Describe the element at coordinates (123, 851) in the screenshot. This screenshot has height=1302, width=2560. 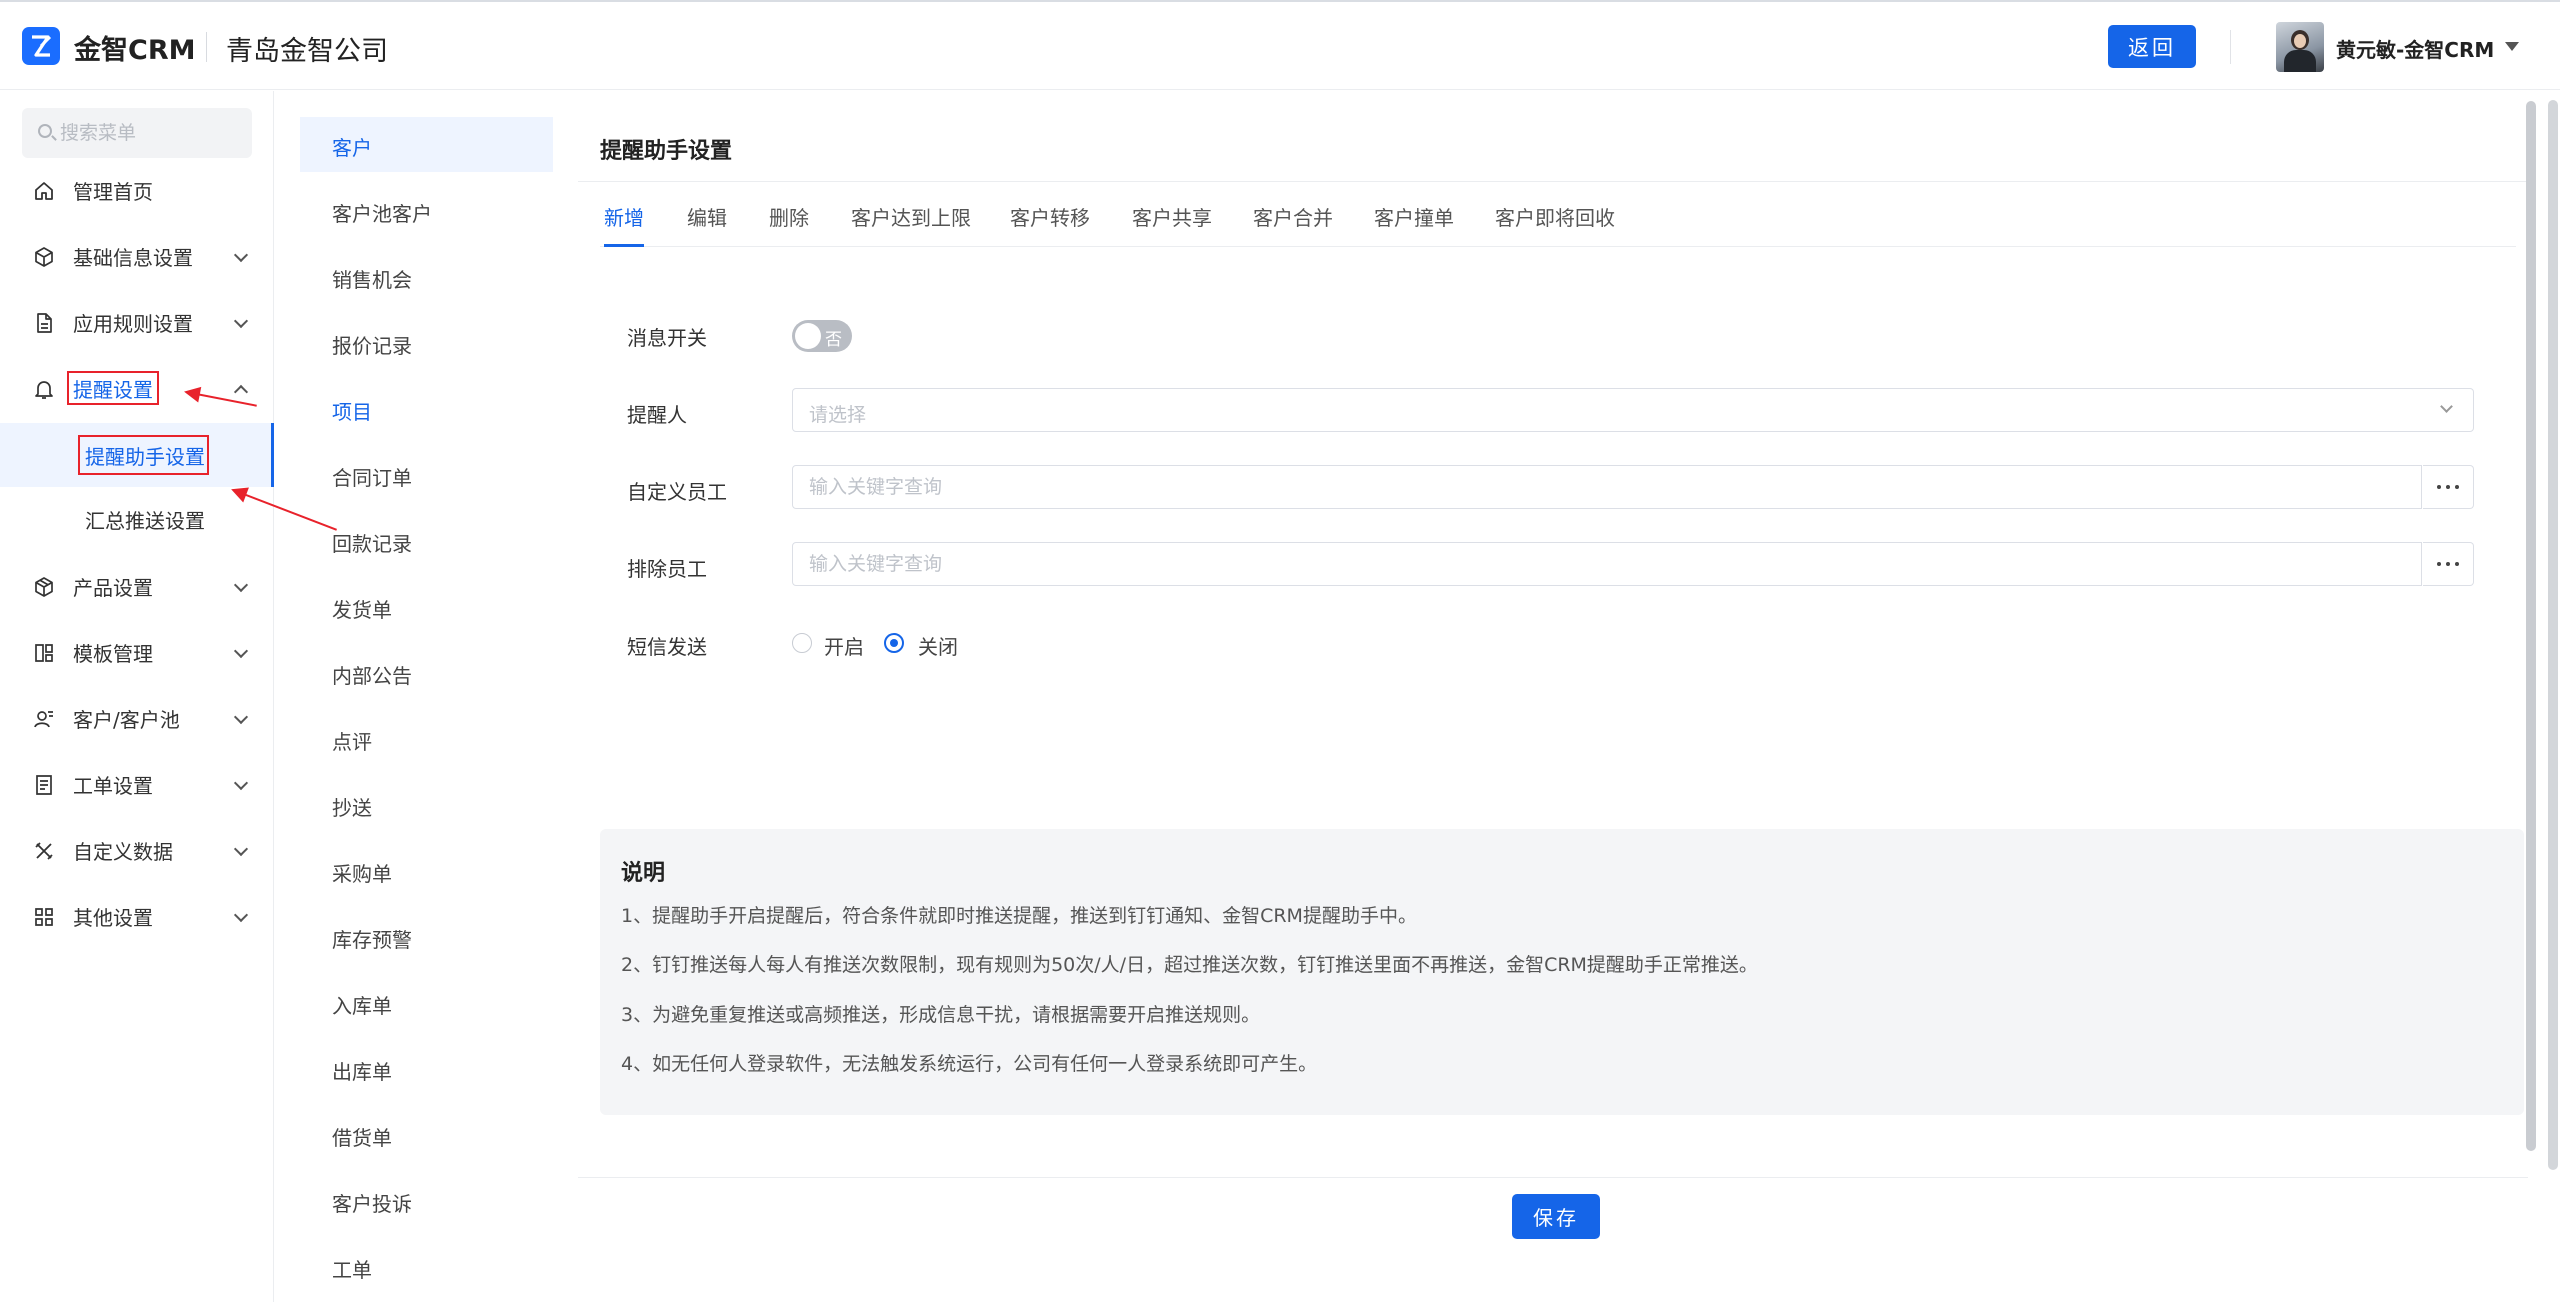
I see `sidebar-item-label: 自定义数据` at that location.